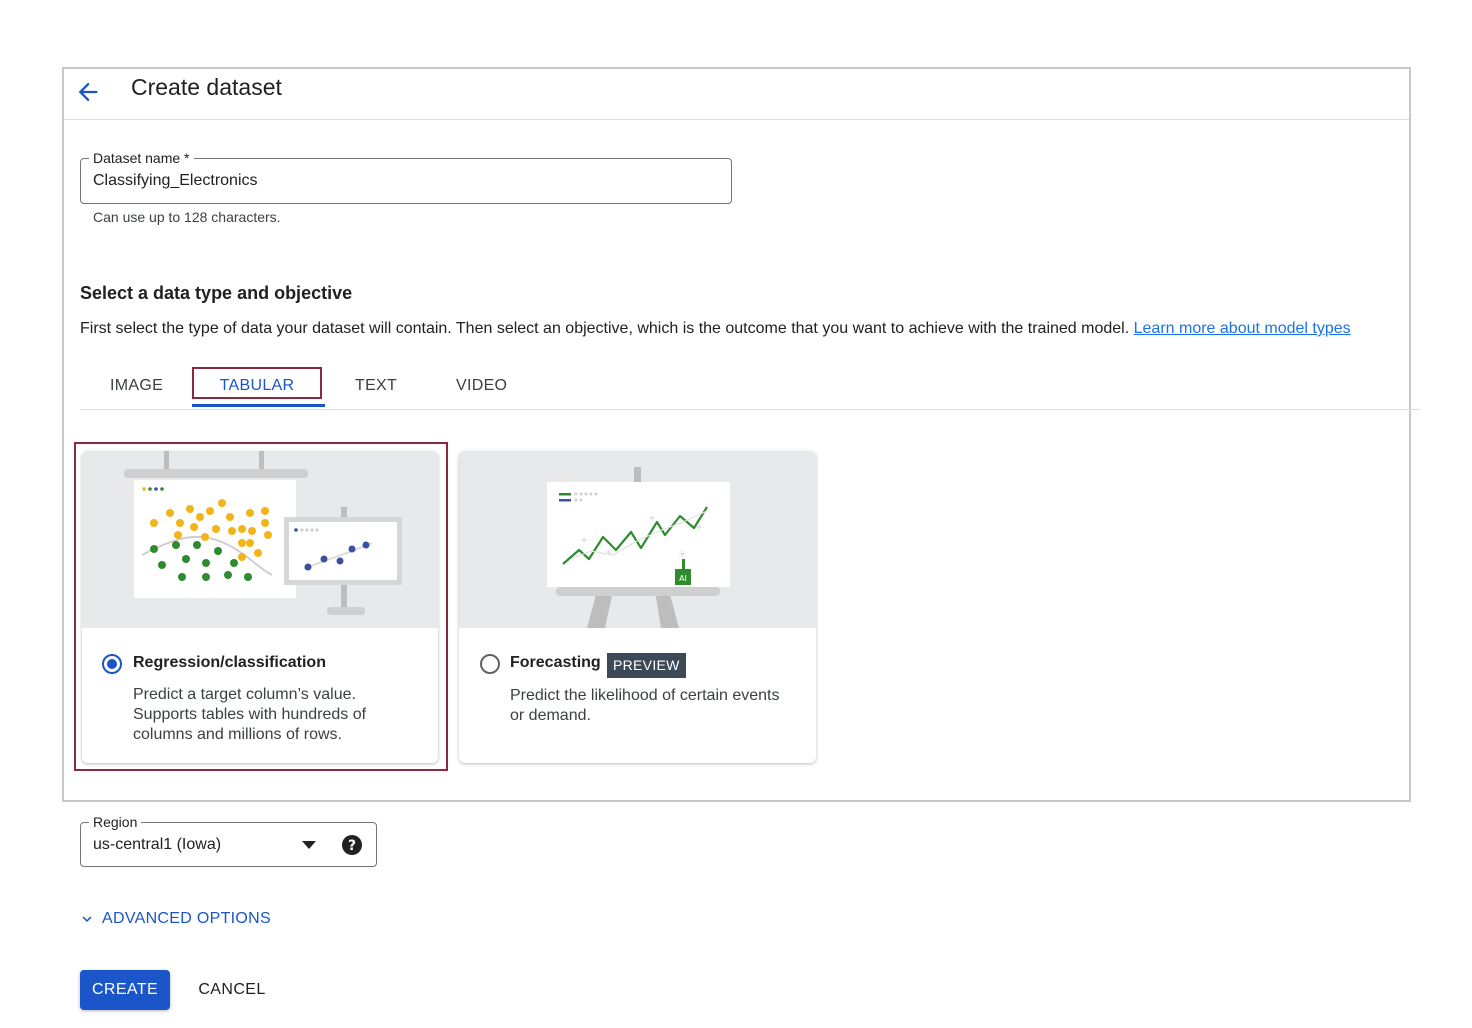 The image size is (1472, 1028). Describe the element at coordinates (490, 664) in the screenshot. I see `forecasting-radio` at that location.